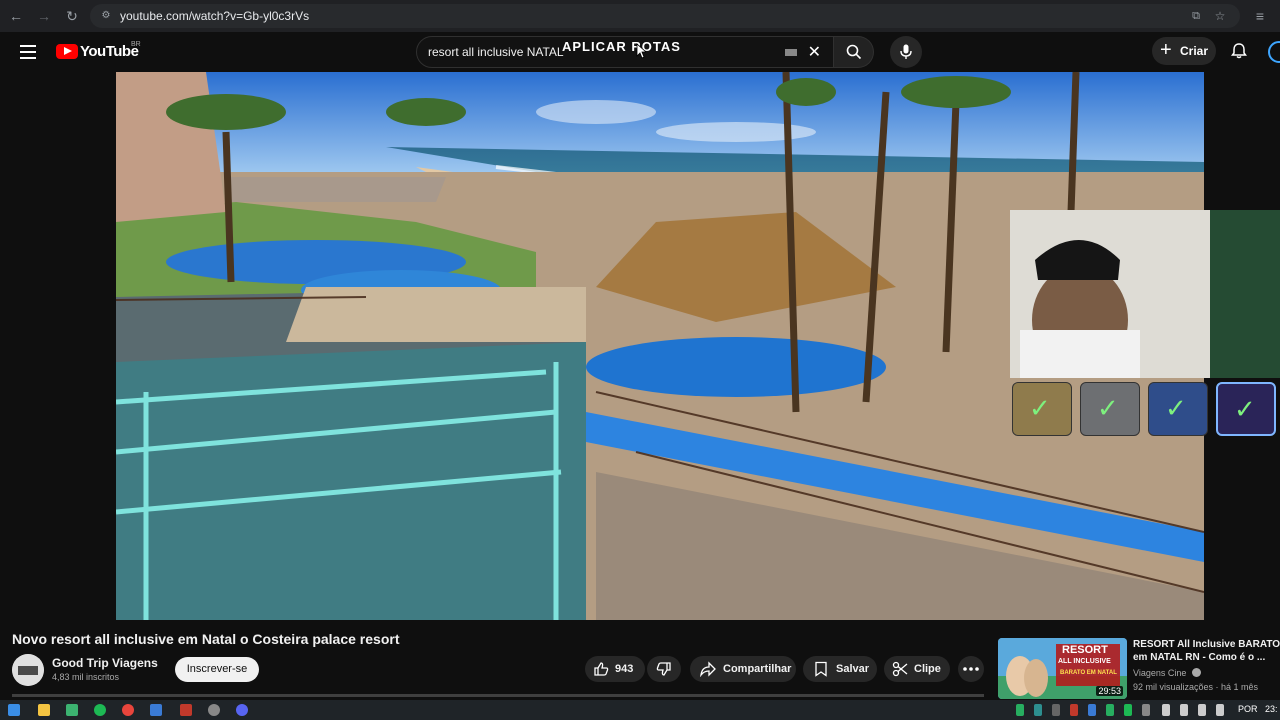 The width and height of the screenshot is (1280, 720). Describe the element at coordinates (1271, 709) in the screenshot. I see `clock: 23:` at that location.